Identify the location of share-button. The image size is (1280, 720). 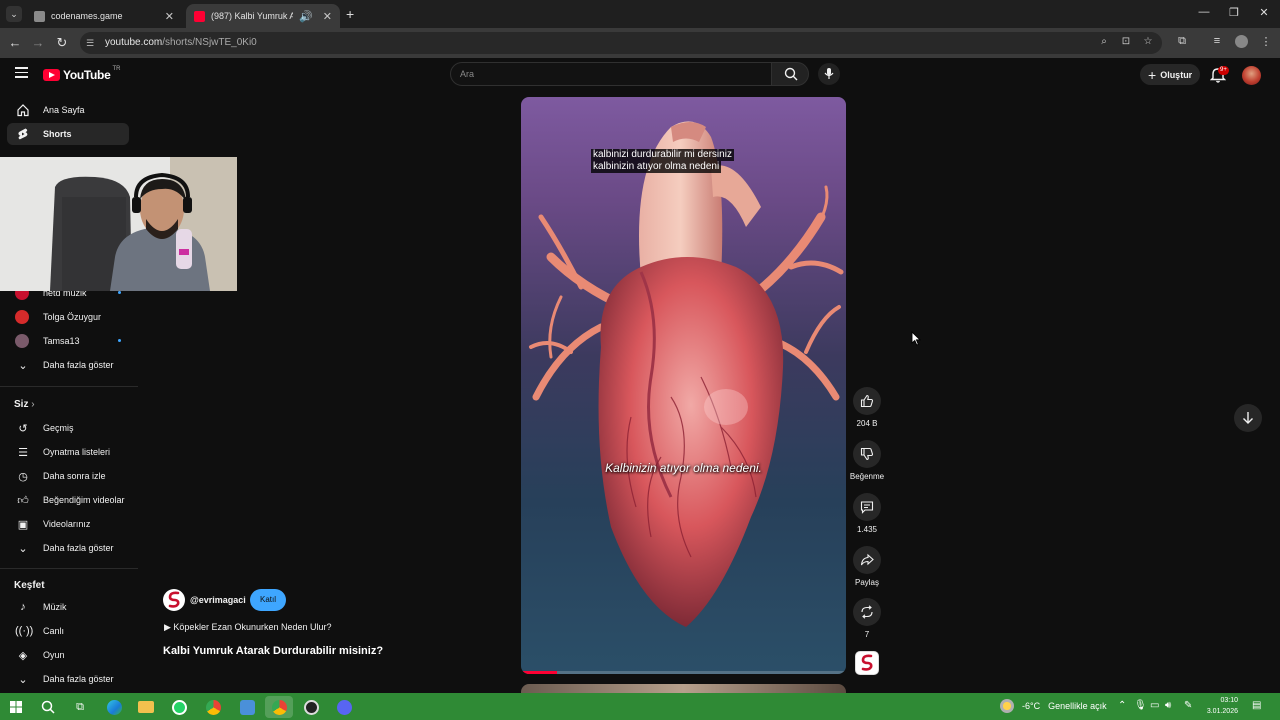
(867, 560).